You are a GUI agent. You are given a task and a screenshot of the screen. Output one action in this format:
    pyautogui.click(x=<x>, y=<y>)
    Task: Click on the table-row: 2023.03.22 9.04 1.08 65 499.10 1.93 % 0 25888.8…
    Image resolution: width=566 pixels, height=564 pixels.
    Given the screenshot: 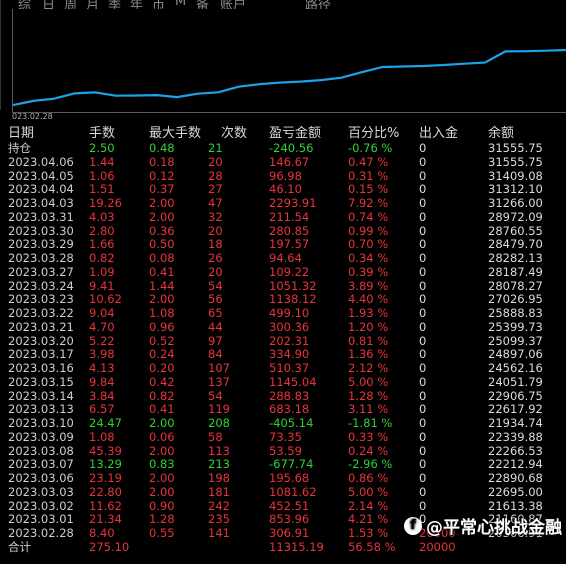 What is the action you would take?
    pyautogui.click(x=287, y=313)
    